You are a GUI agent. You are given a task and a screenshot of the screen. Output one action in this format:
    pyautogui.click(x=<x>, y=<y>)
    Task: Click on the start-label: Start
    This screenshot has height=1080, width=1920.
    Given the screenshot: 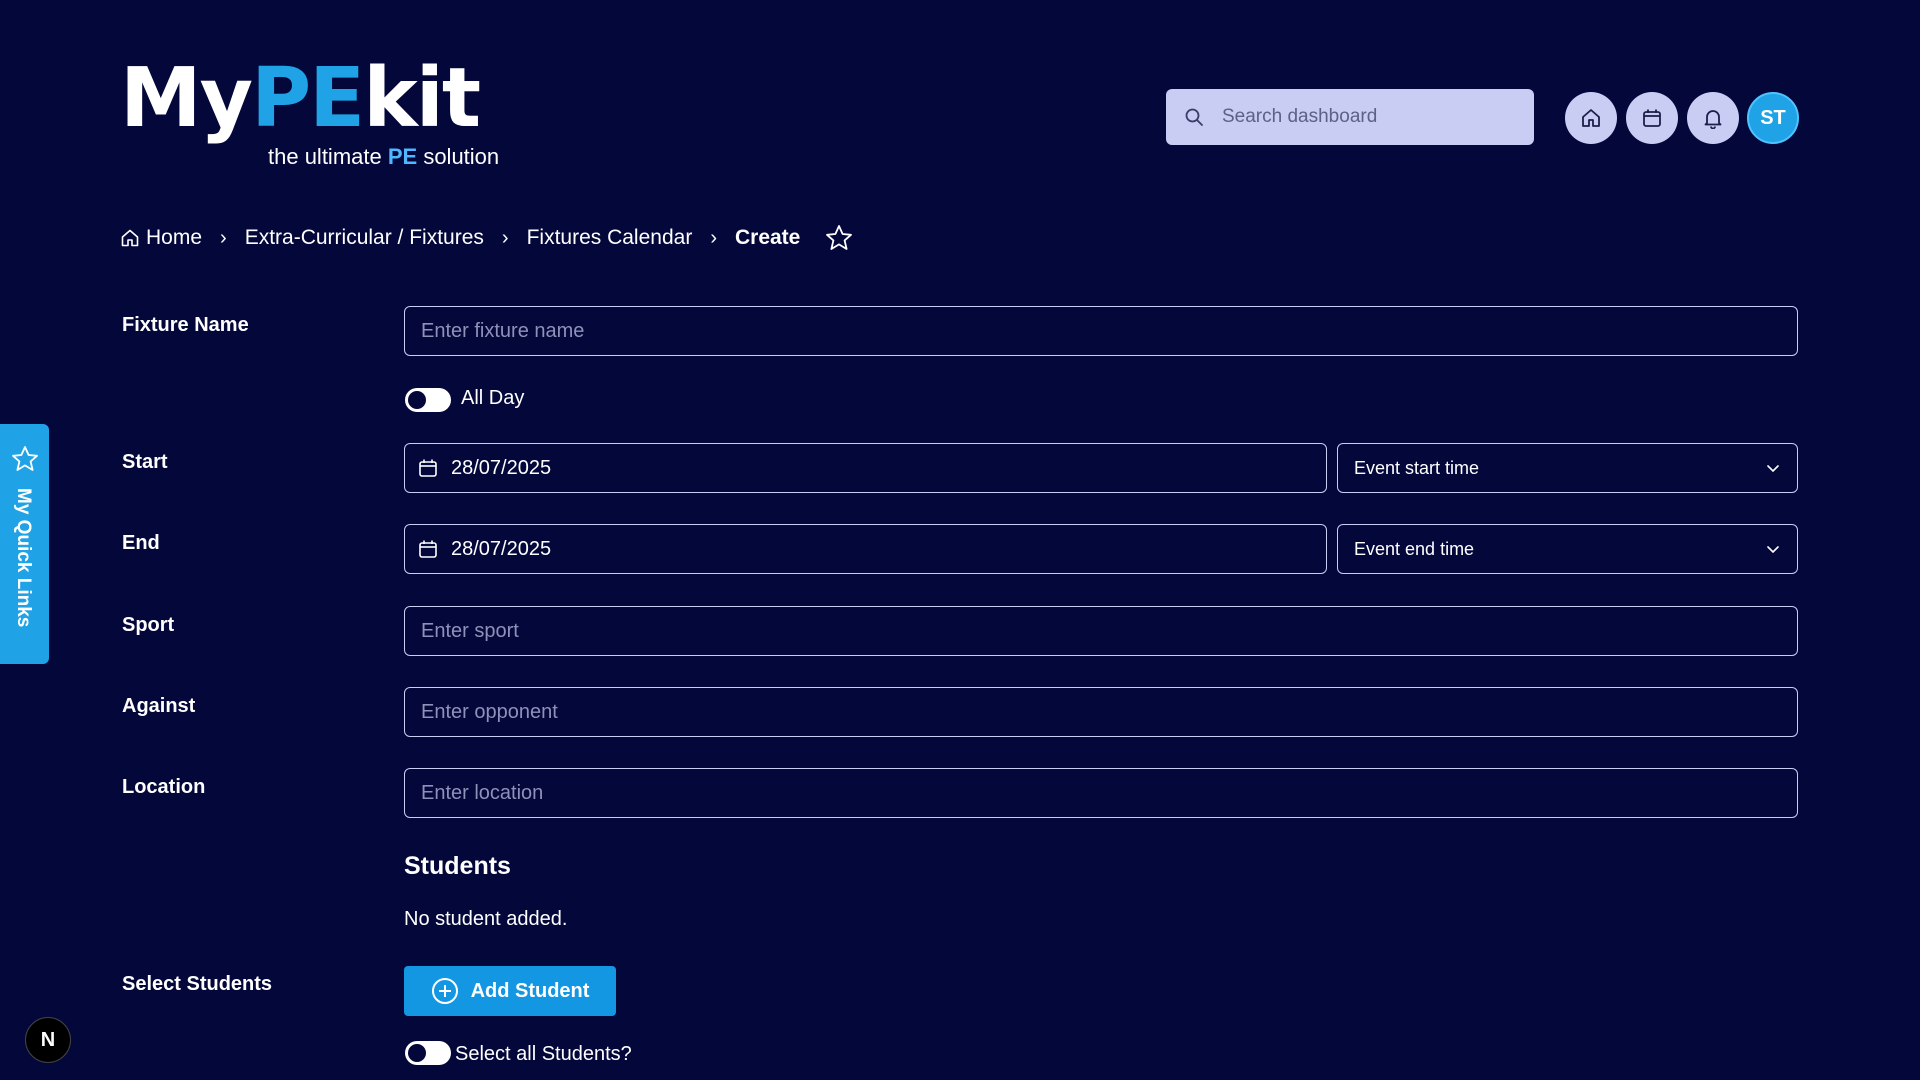 What is the action you would take?
    pyautogui.click(x=145, y=462)
    